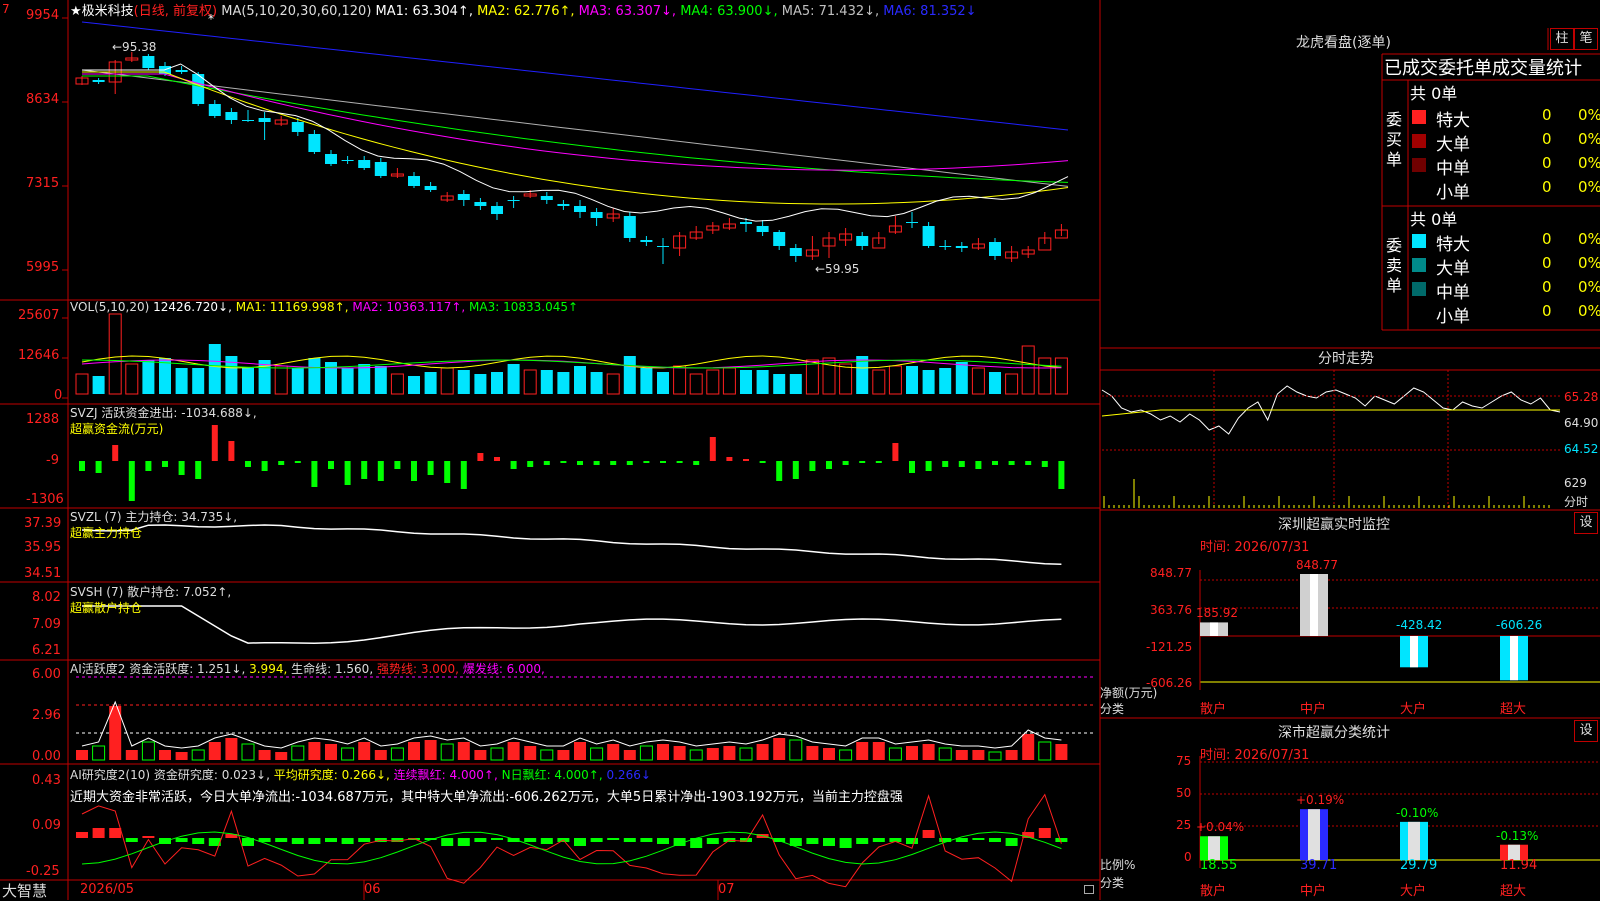 Image resolution: width=1600 pixels, height=901 pixels. What do you see at coordinates (46, 756) in the screenshot?
I see `ai1-axis-3: 0.00` at bounding box center [46, 756].